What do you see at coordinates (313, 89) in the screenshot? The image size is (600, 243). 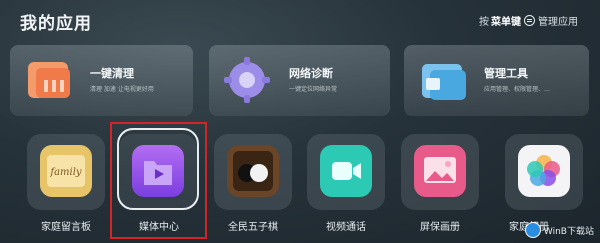 I see `card-subtitle: 一键定位网络异常` at bounding box center [313, 89].